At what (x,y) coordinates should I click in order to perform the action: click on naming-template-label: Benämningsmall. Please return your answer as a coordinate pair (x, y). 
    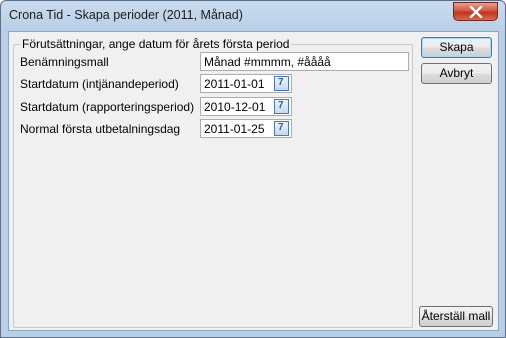
    Looking at the image, I should click on (64, 62).